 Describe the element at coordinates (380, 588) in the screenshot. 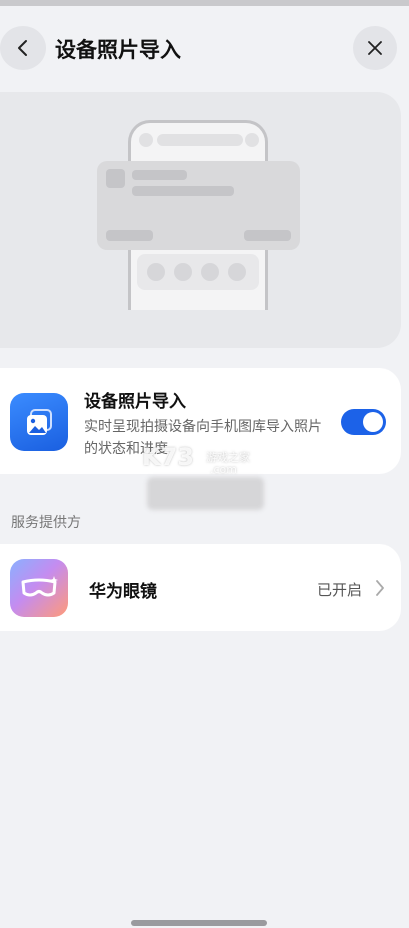

I see `chevron-right-icon` at that location.